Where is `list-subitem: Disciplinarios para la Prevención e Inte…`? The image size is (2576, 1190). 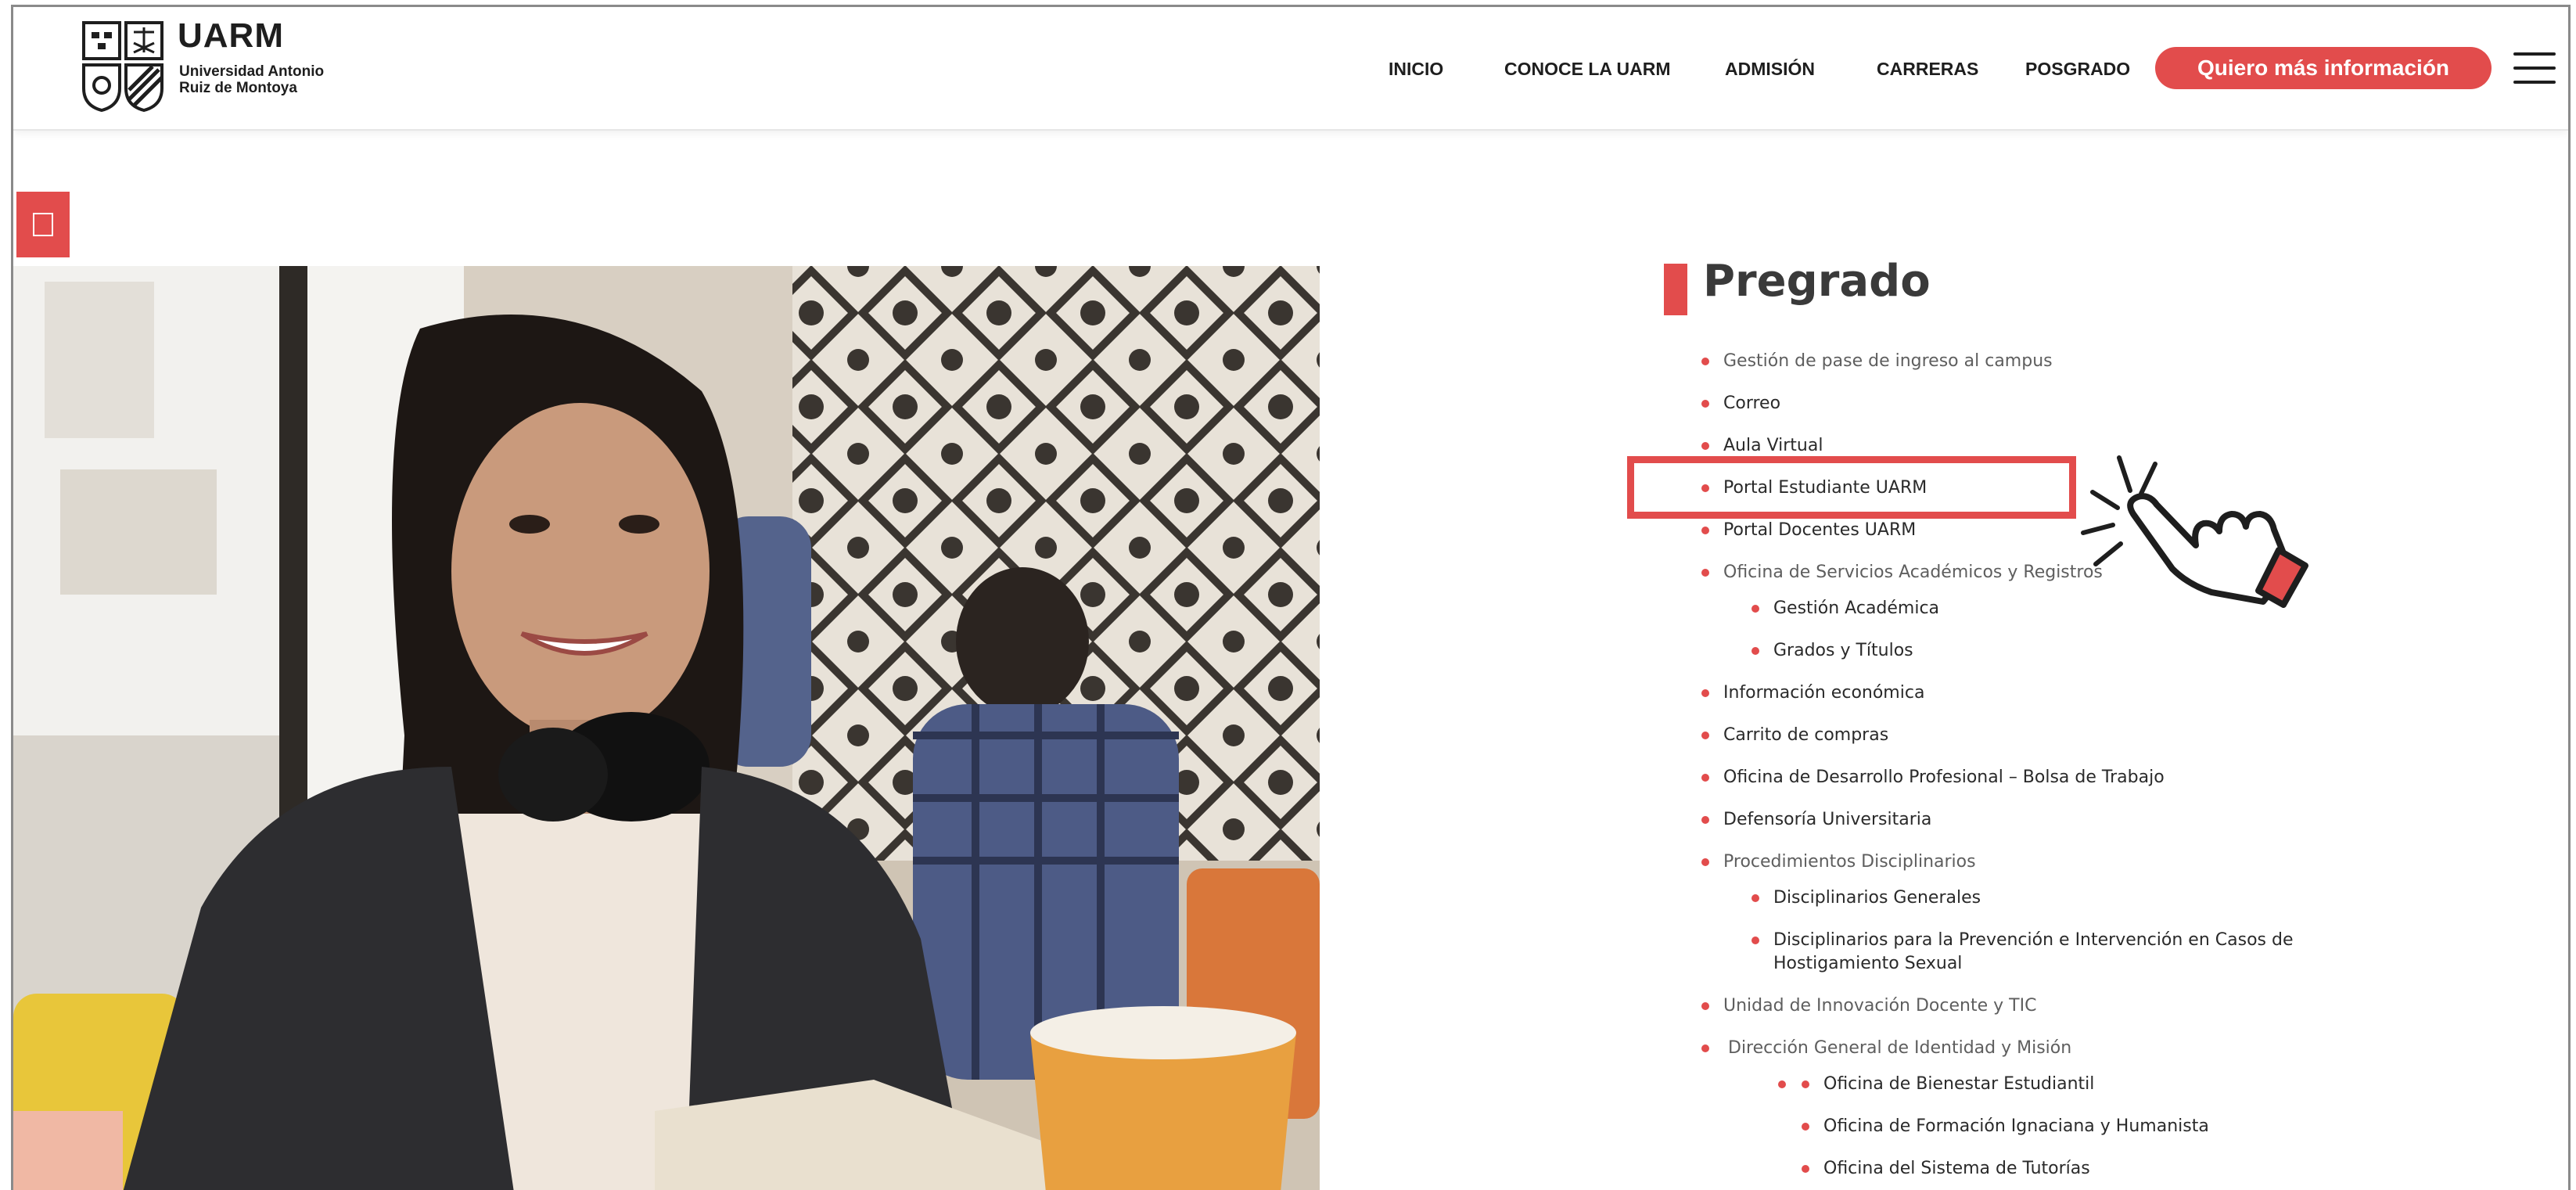 list-subitem: Disciplinarios para la Prevención e Inte… is located at coordinates (2023, 940).